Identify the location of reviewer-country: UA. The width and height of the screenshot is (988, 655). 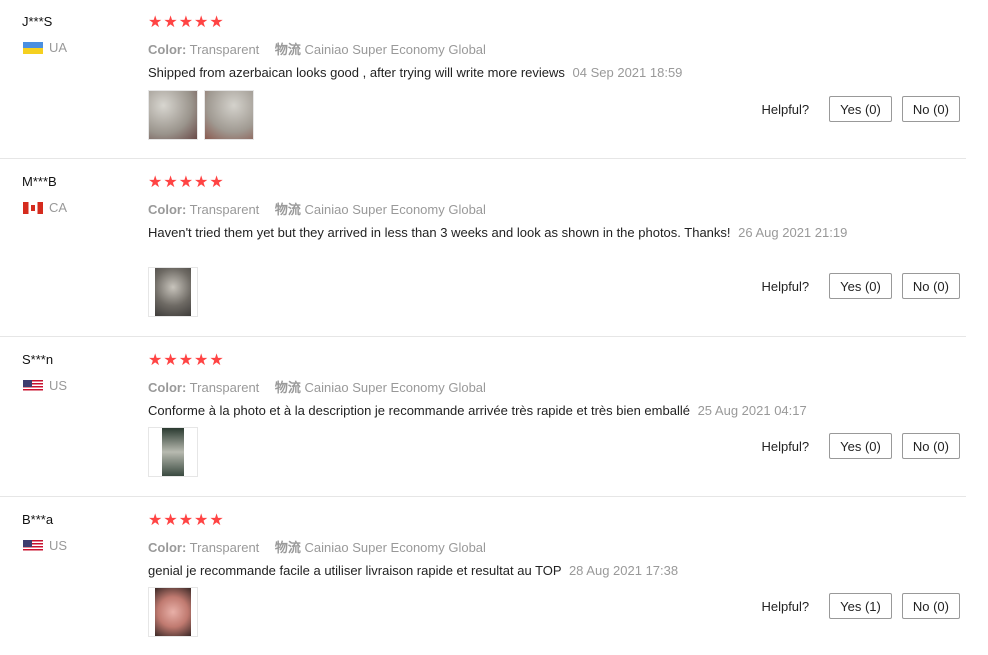
(45, 47).